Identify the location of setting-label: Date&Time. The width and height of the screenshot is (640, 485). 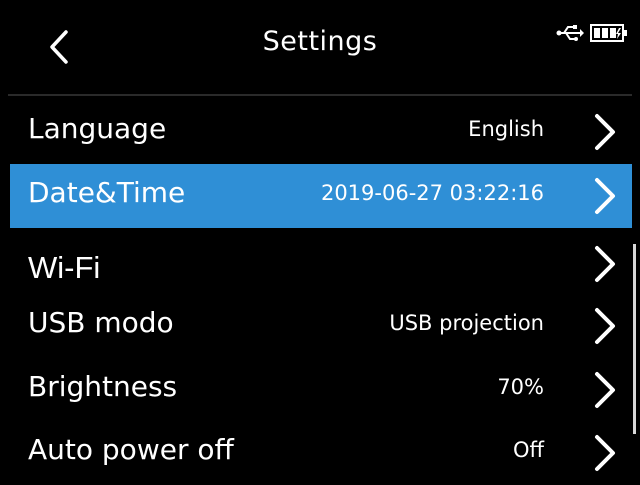
(107, 192).